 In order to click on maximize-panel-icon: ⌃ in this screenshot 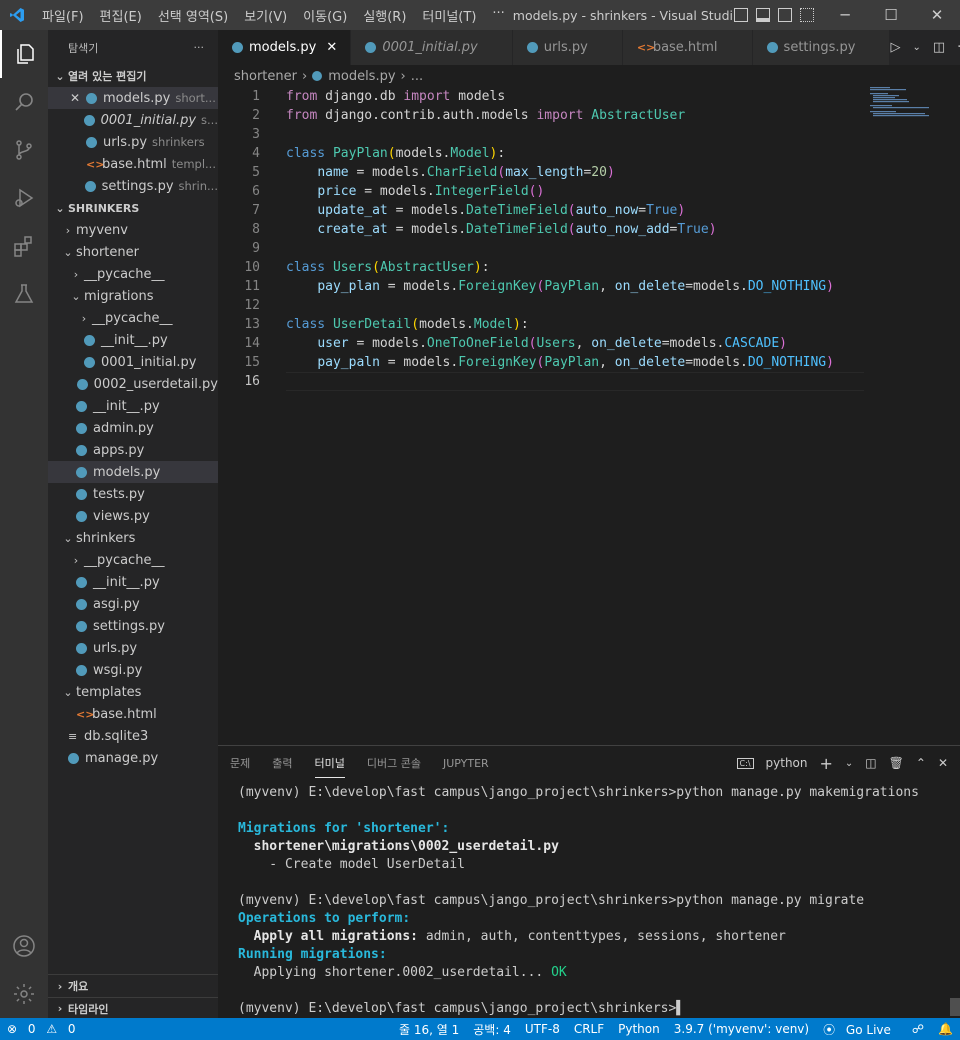, I will do `click(921, 763)`.